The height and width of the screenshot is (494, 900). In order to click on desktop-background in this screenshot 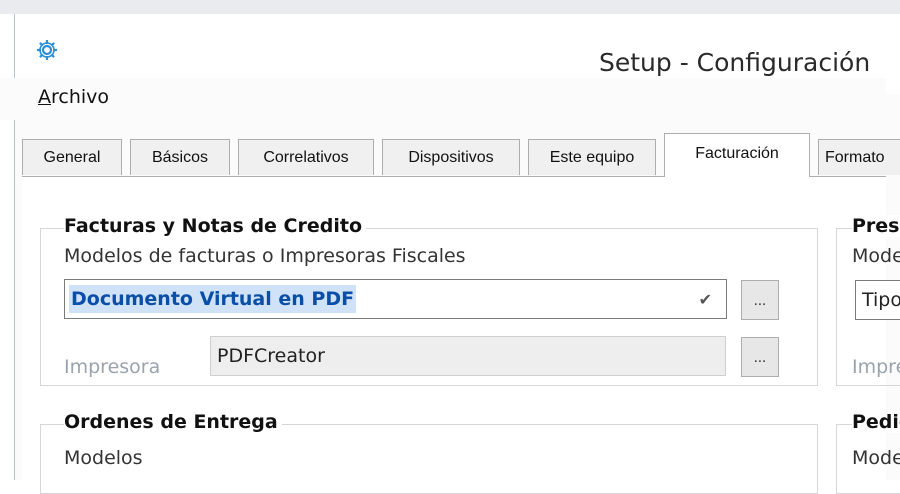, I will do `click(450, 7)`.